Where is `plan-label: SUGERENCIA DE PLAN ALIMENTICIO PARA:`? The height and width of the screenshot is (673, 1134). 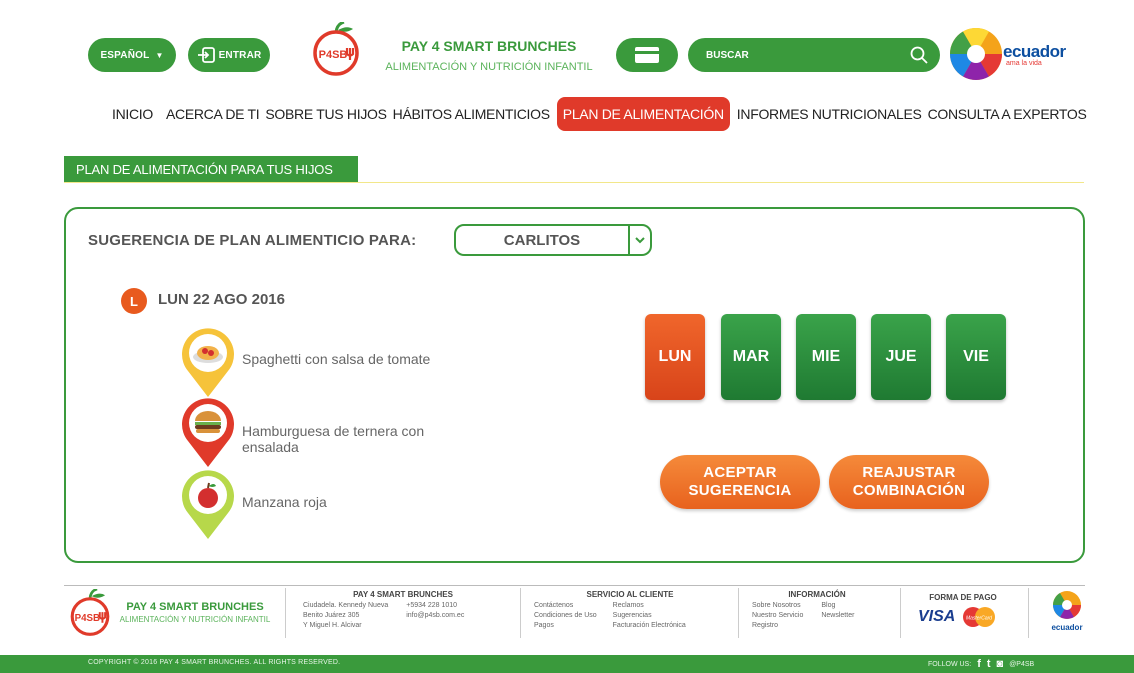
plan-label: SUGERENCIA DE PLAN ALIMENTICIO PARA: is located at coordinates (252, 240).